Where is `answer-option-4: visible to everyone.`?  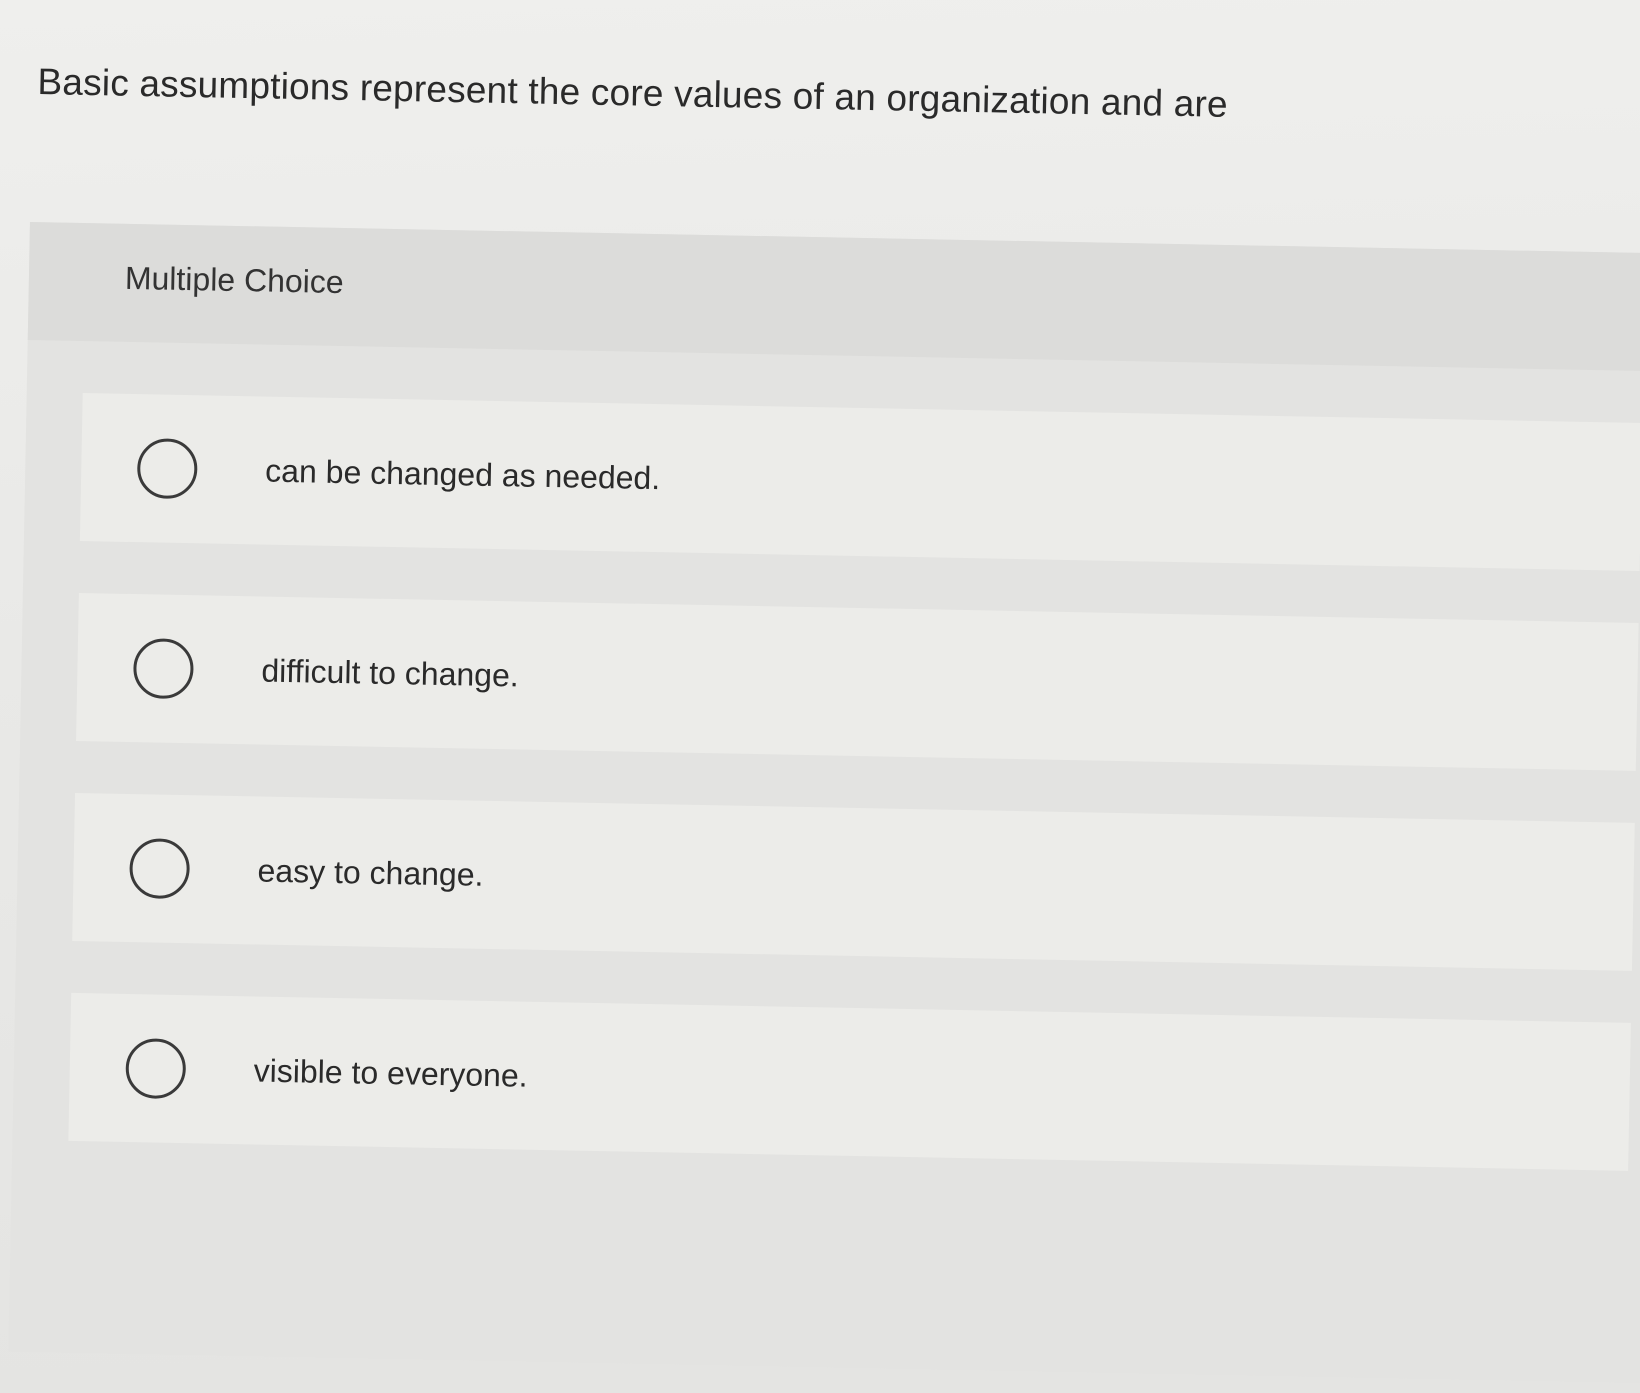
answer-option-4: visible to everyone. is located at coordinates (849, 1081).